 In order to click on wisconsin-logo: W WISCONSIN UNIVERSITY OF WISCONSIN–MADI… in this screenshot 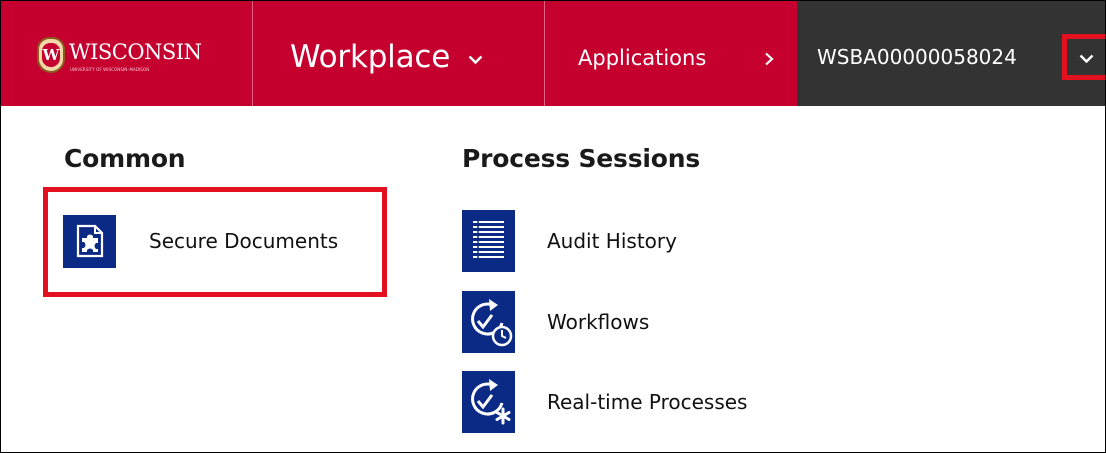, I will do `click(127, 58)`.